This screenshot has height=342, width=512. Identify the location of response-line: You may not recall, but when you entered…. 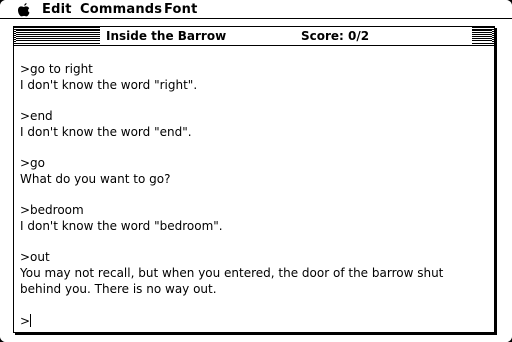
(232, 273).